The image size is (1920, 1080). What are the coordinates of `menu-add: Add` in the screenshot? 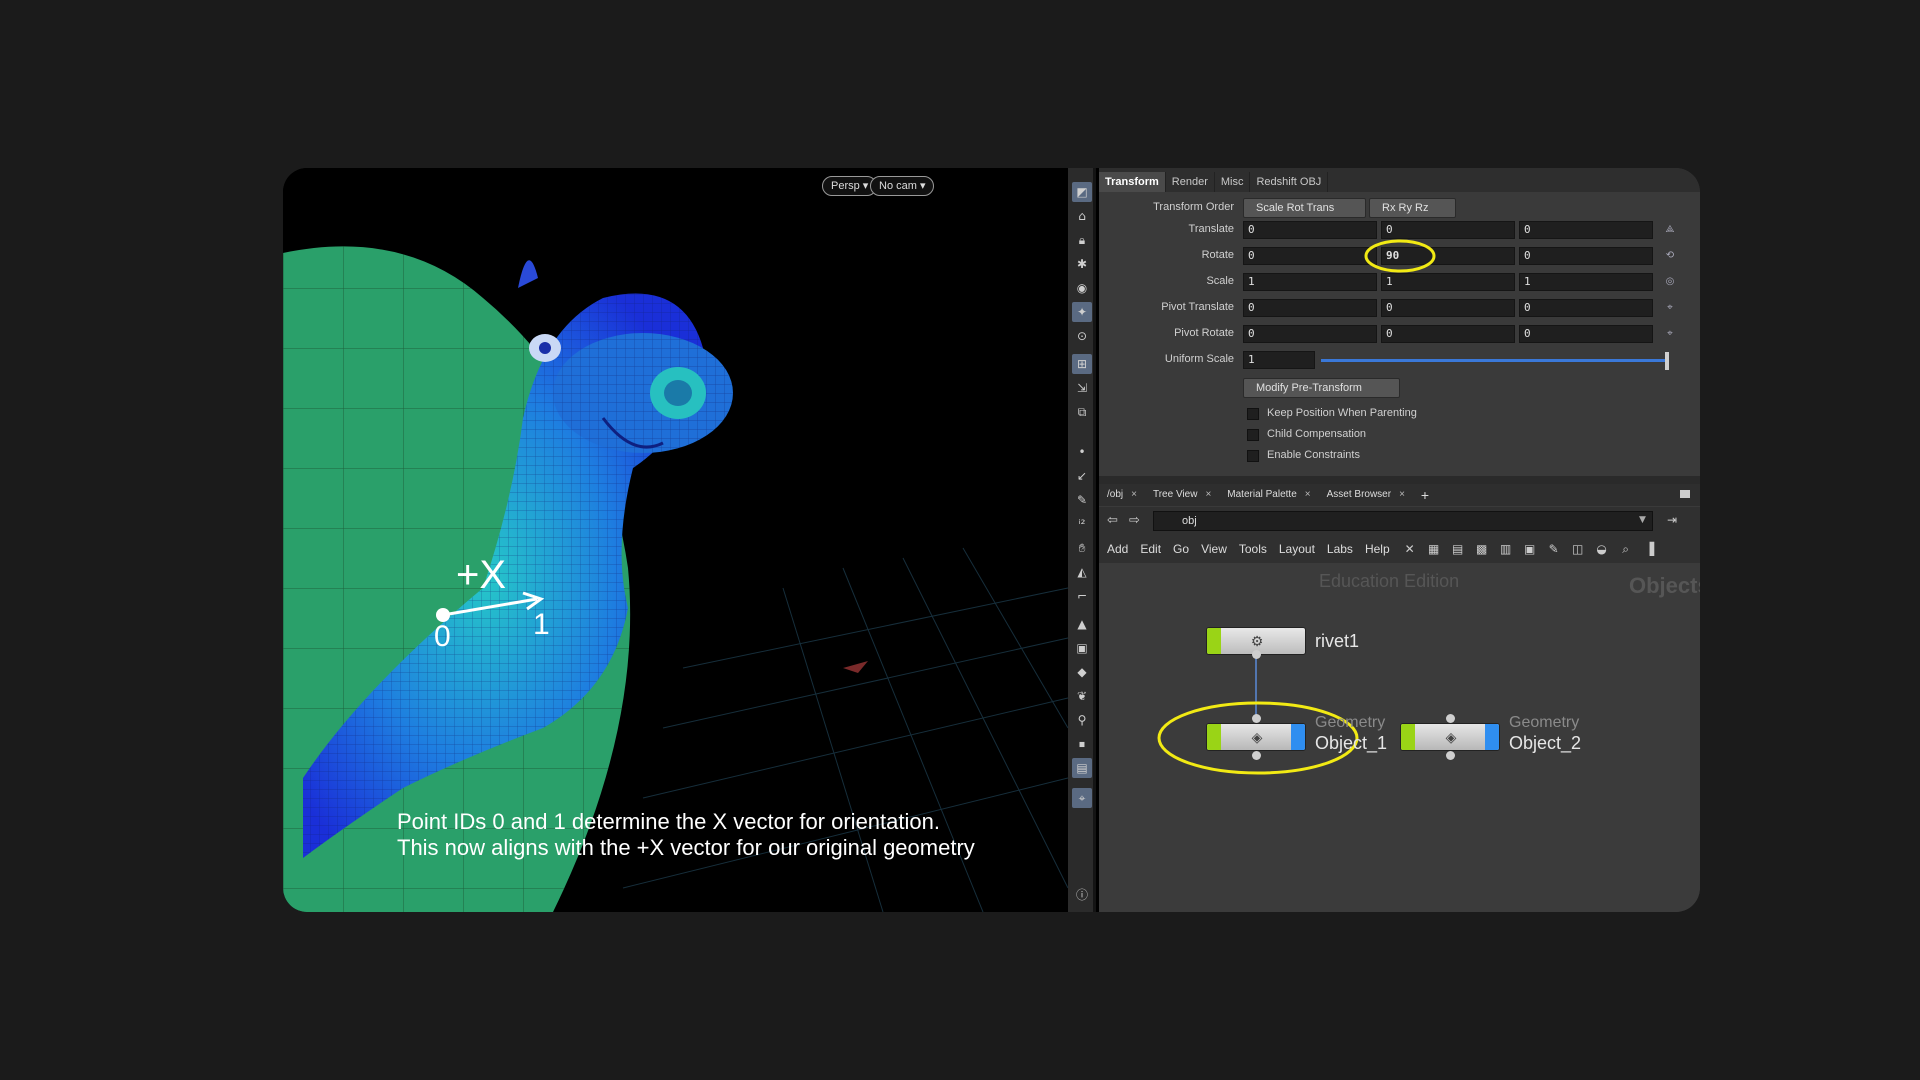 It's located at (1117, 549).